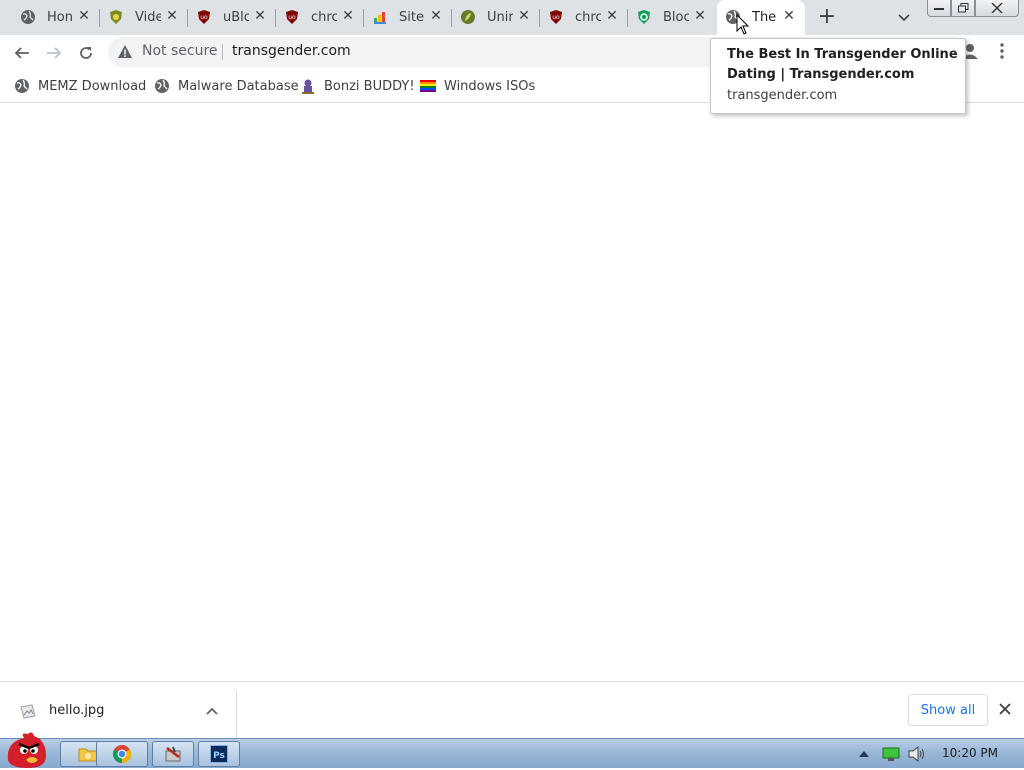 The image size is (1024, 770). I want to click on bookmark-bonzi-buddy: Bonzi BUDDY!, so click(357, 86).